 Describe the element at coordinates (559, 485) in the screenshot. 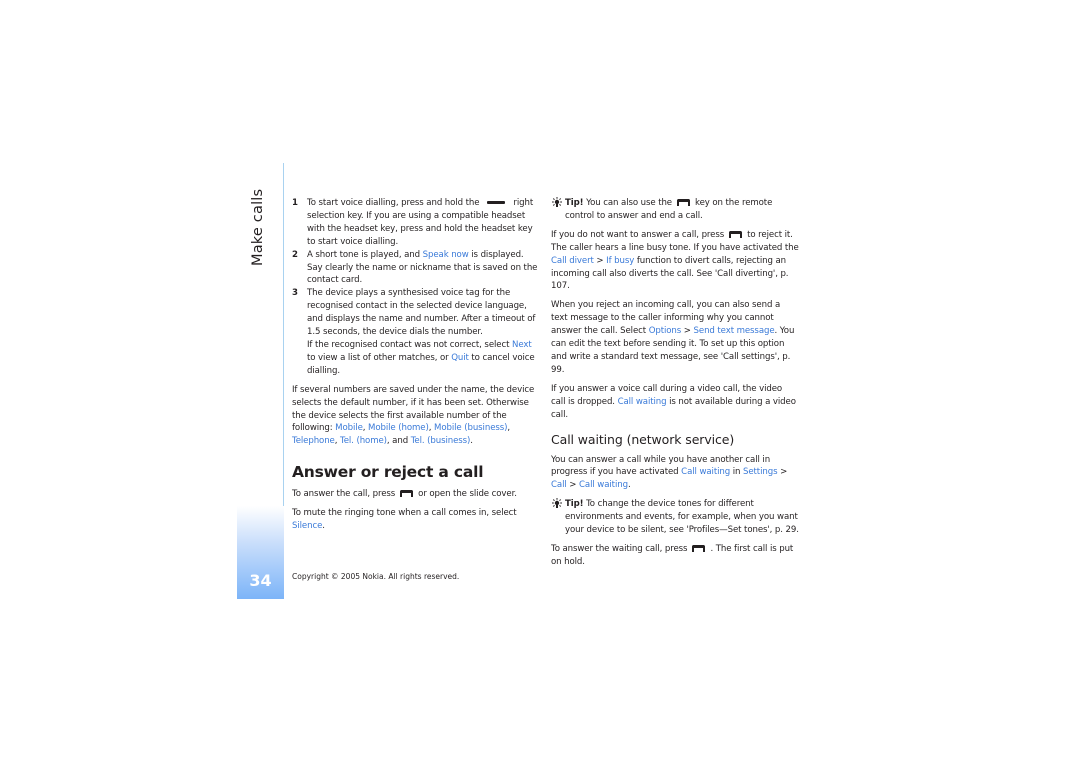

I see `menu-option-link: Call` at that location.